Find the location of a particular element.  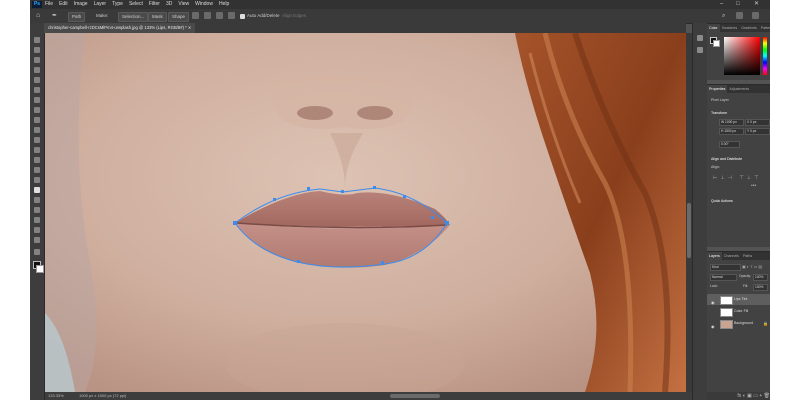

layer-row: ◉ Lips Tint is located at coordinates (738, 299).